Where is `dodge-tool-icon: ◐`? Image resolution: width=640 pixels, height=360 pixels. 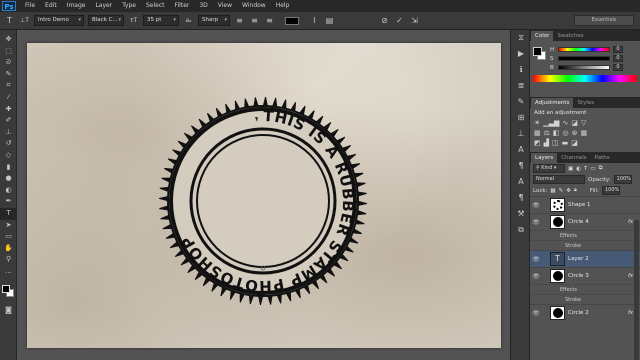
dodge-tool-icon: ◐ is located at coordinates (8, 191).